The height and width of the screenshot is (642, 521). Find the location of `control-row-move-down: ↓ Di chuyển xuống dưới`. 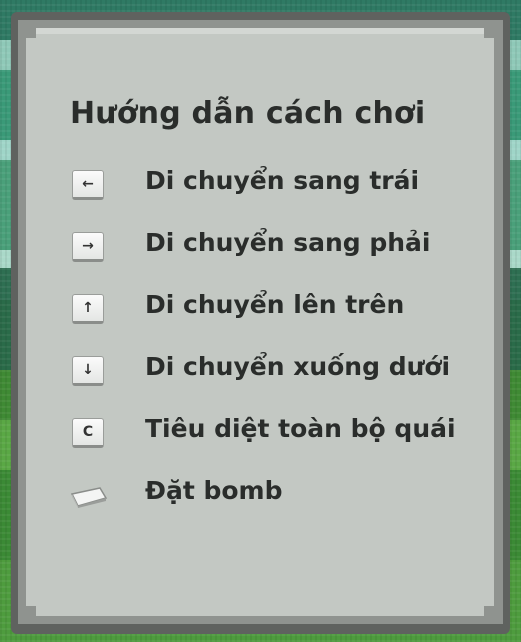

control-row-move-down: ↓ Di chuyển xuống dưới is located at coordinates (280, 370).